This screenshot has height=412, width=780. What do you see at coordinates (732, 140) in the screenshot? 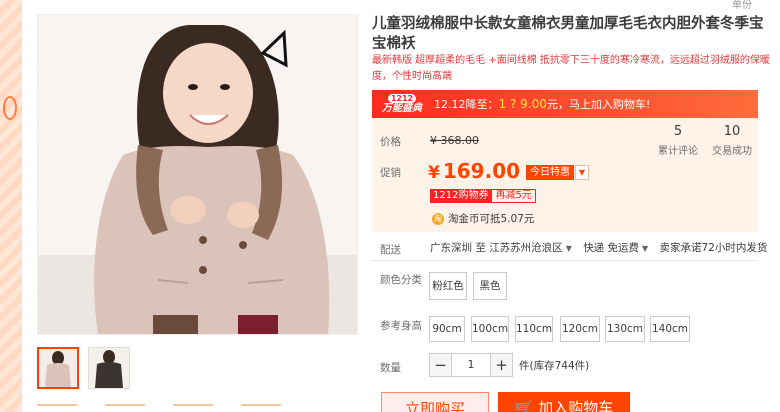
I see `sales-stat: 10 交易成功` at bounding box center [732, 140].